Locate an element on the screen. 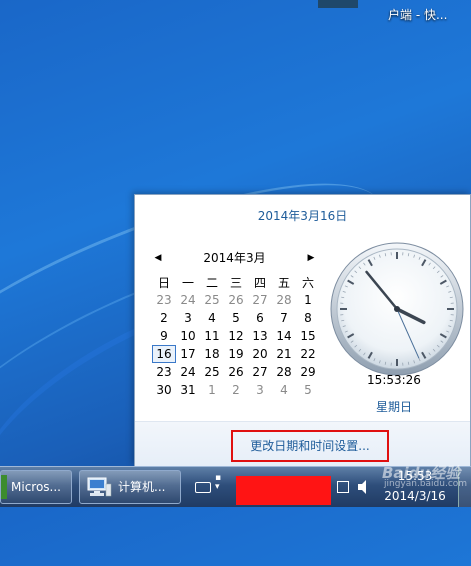  calendar-day: 18 is located at coordinates (212, 354).